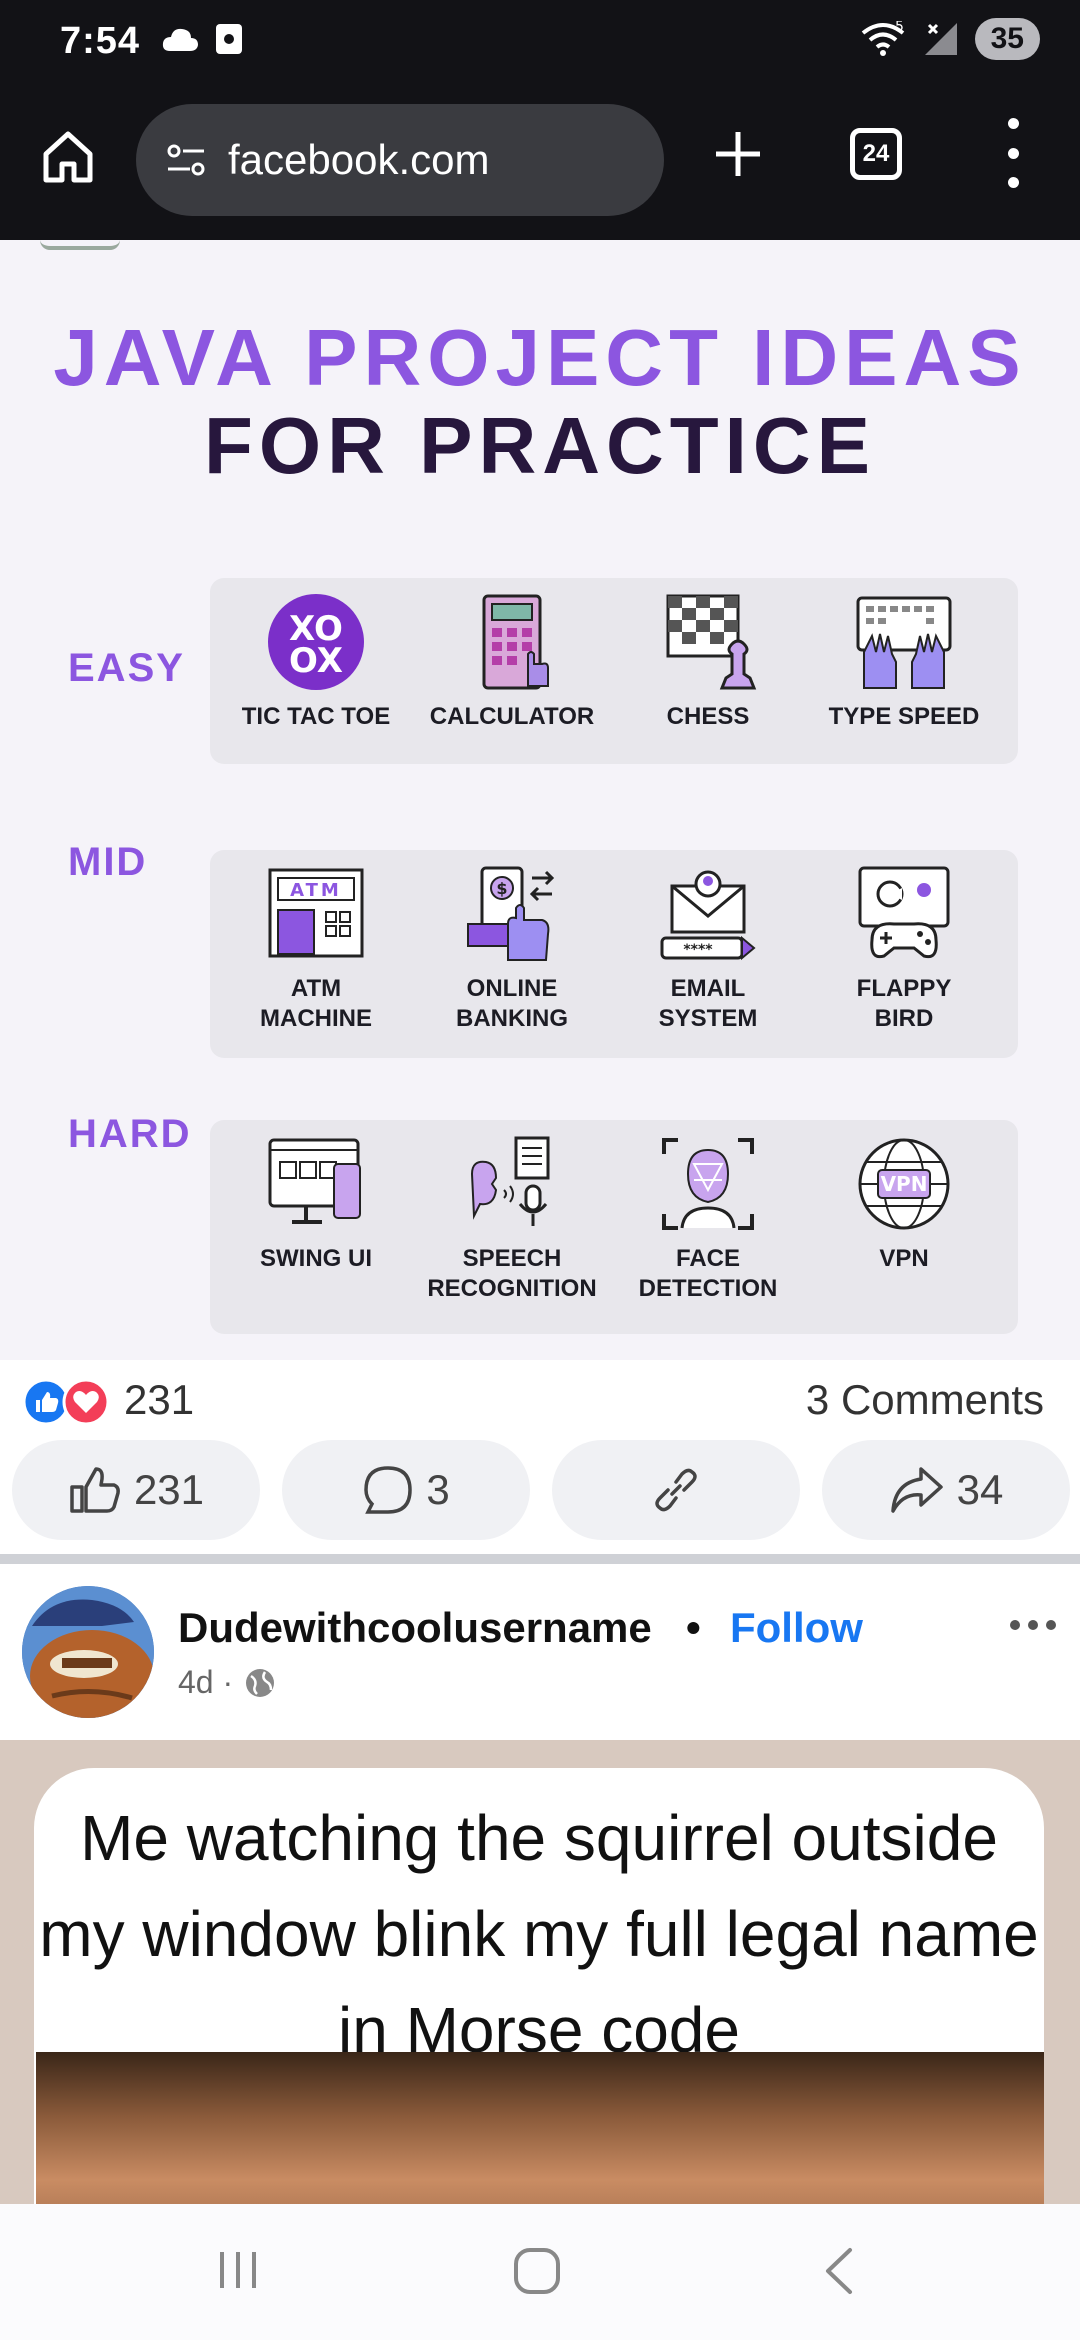  I want to click on share-count: 34, so click(980, 1489).